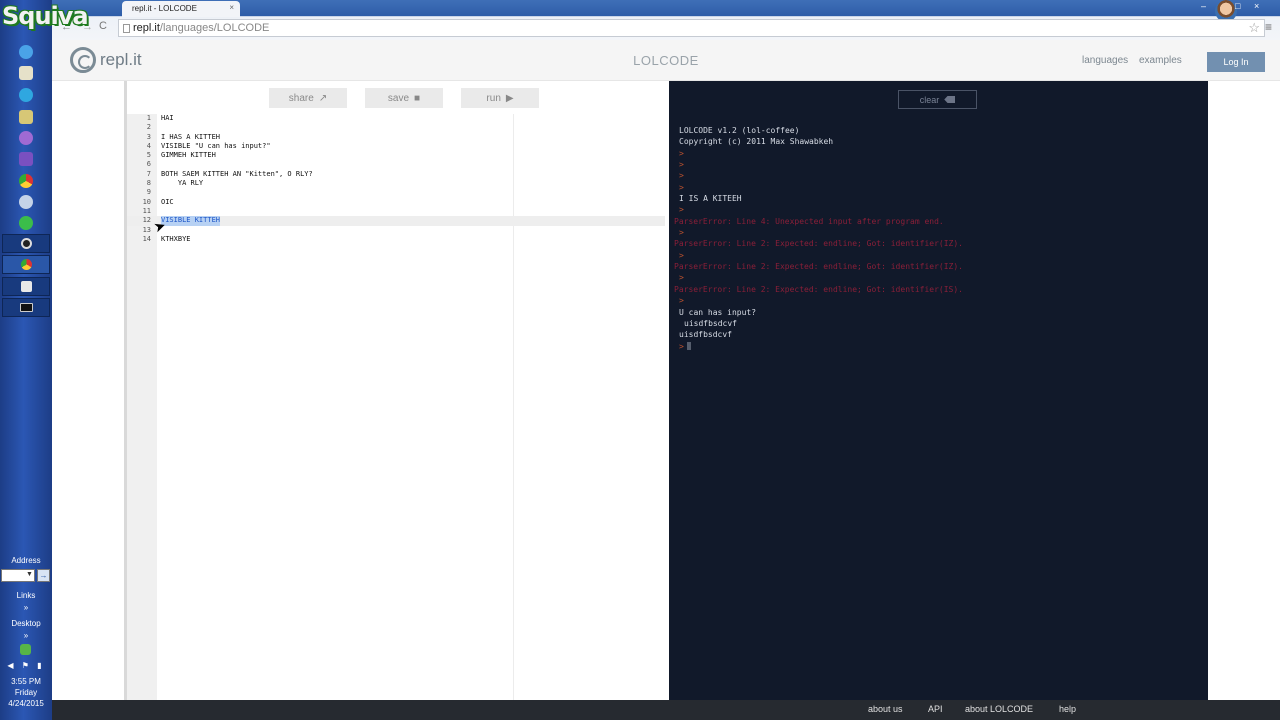 This screenshot has height=720, width=1280. What do you see at coordinates (146, 28) in the screenshot?
I see `url-host: repl.it` at bounding box center [146, 28].